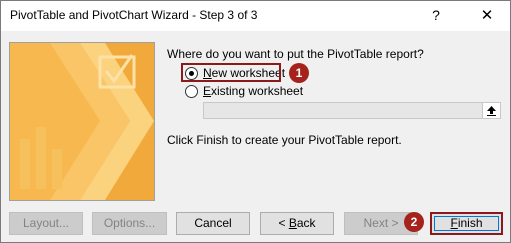  I want to click on focus-ring, so click(466, 223).